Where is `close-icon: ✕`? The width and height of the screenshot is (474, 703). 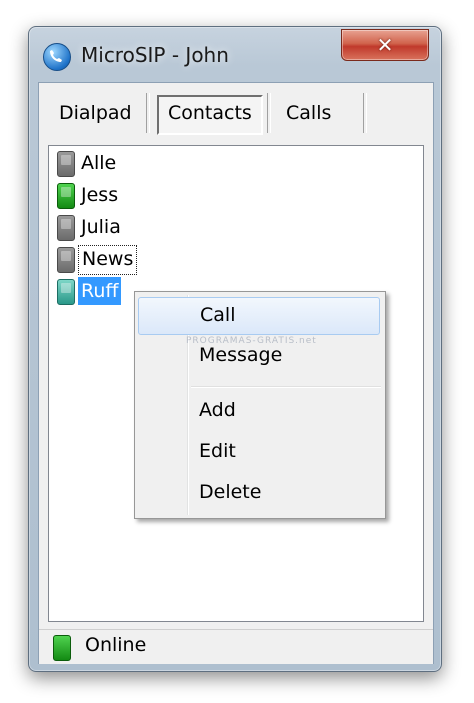 close-icon: ✕ is located at coordinates (385, 45).